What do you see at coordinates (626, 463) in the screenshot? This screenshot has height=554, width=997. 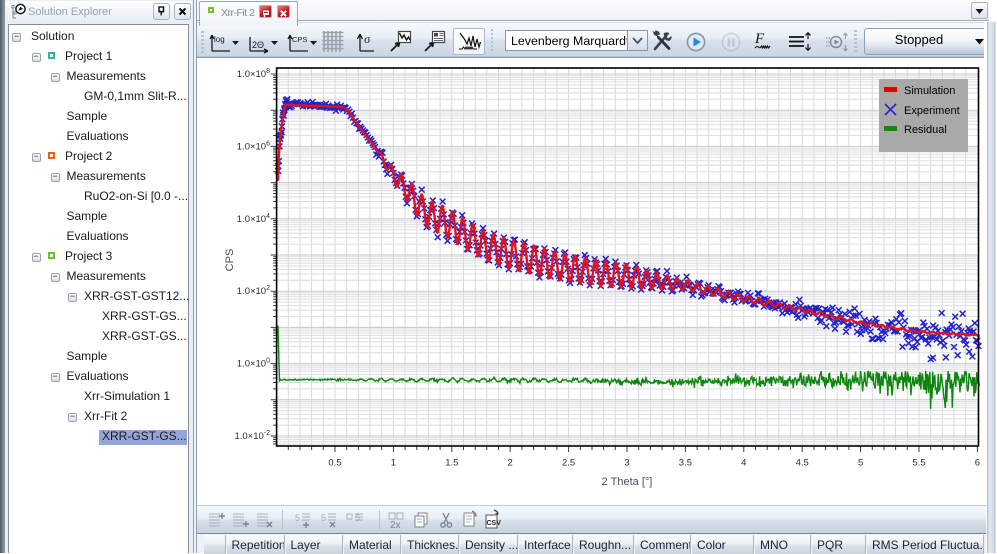 I see `svg-text: 3` at bounding box center [626, 463].